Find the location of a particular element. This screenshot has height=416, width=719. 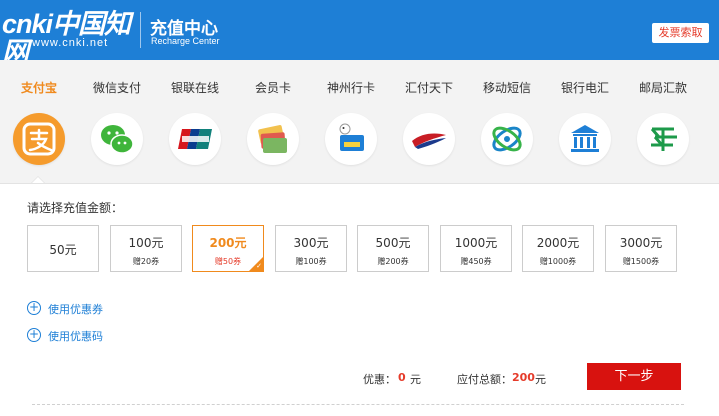

logo-url: www.cnki.net is located at coordinates (70, 43).